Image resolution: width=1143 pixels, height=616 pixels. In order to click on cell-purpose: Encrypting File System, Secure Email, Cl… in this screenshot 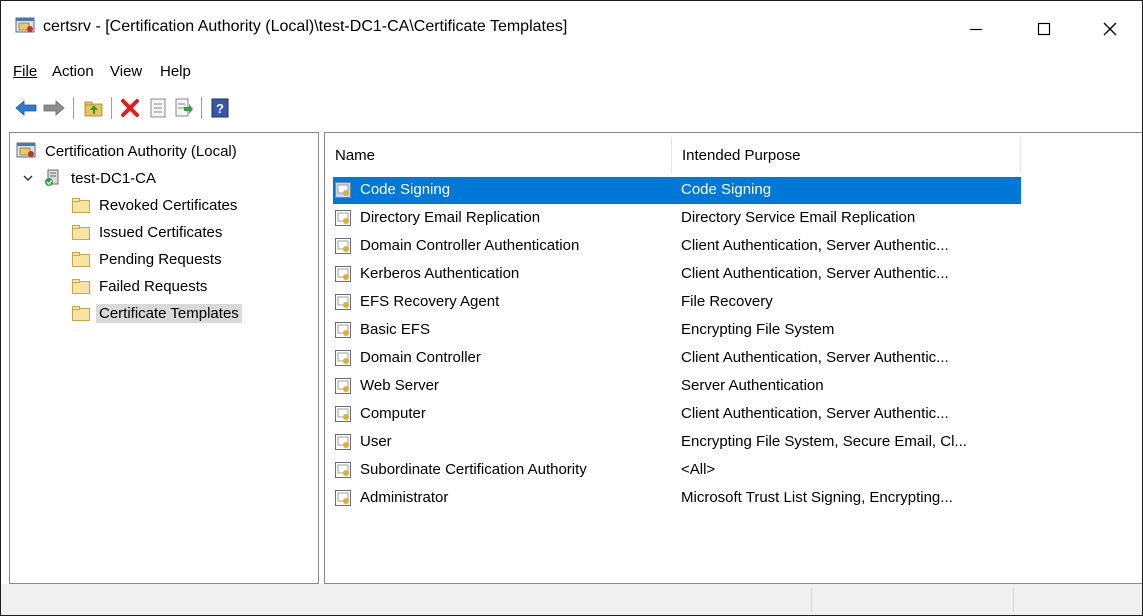, I will do `click(824, 441)`.